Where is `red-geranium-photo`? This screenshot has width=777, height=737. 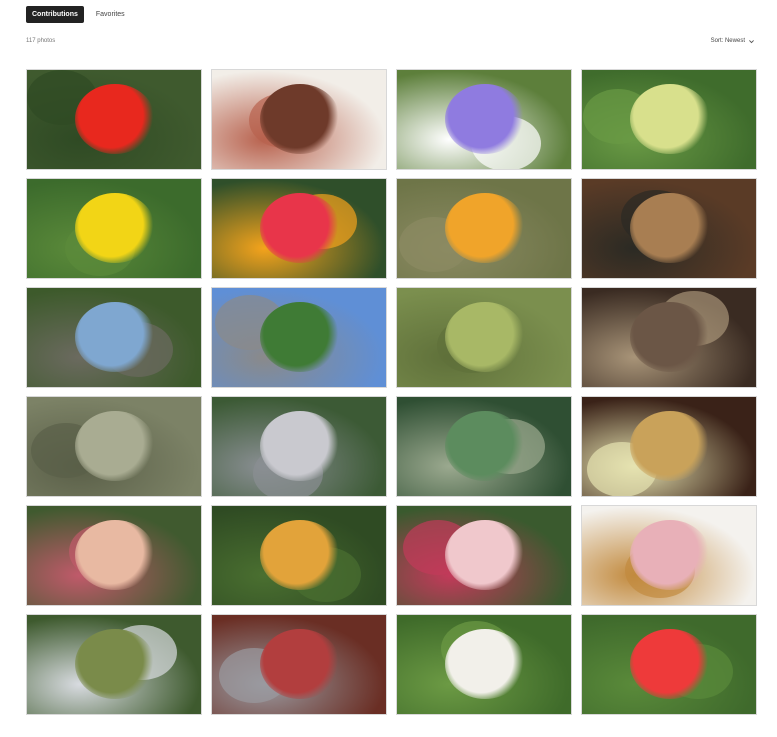
red-geranium-photo is located at coordinates (114, 119).